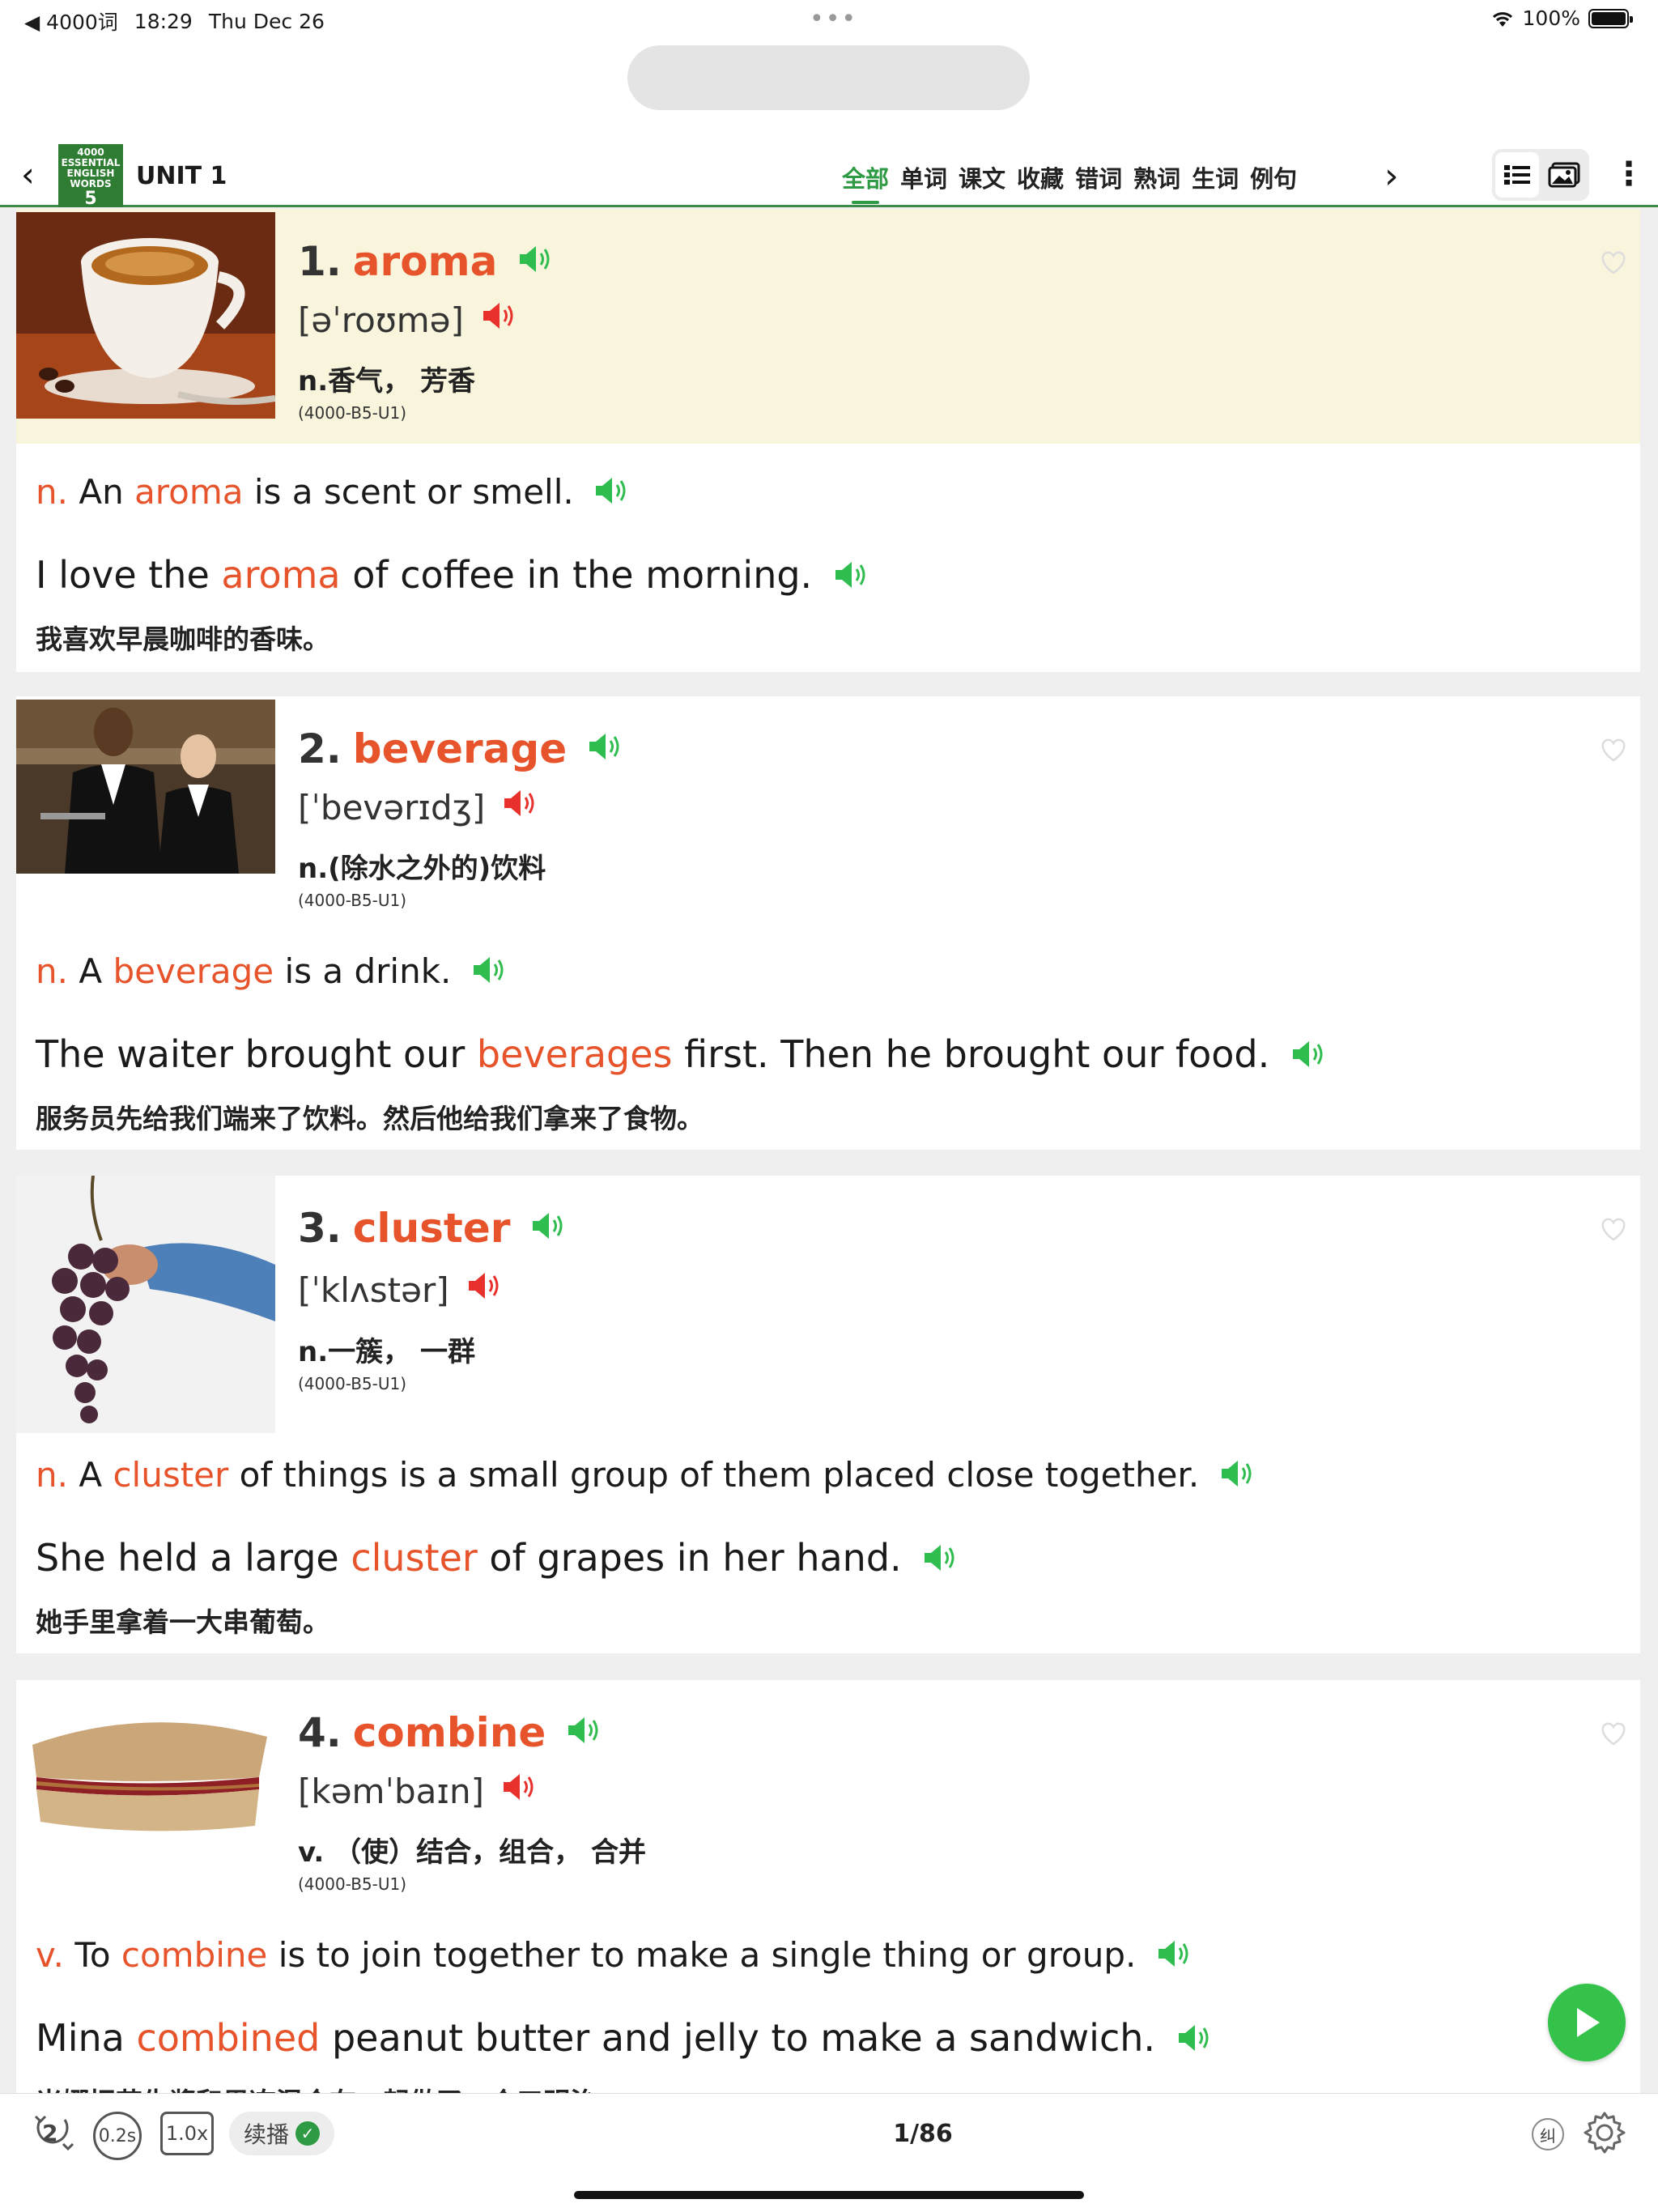 This screenshot has width=1658, height=2212. I want to click on word-text: beverage, so click(460, 749).